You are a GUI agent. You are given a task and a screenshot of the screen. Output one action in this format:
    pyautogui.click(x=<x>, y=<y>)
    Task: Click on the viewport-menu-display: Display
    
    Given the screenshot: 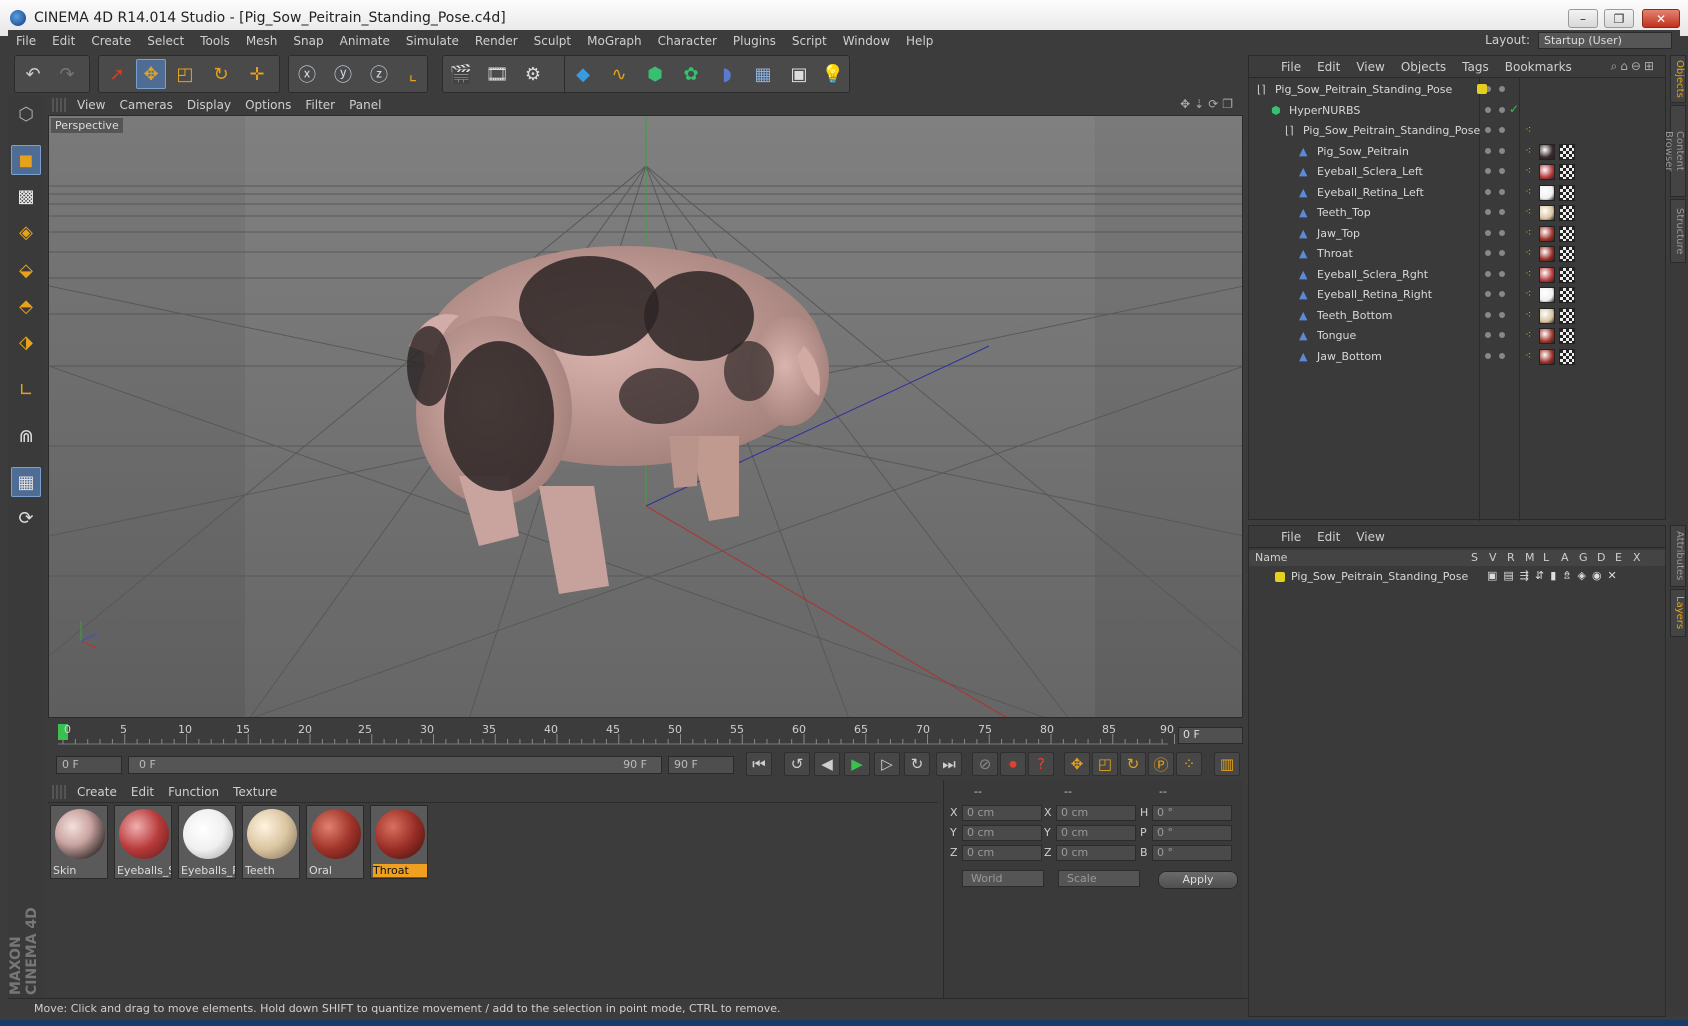 What is the action you would take?
    pyautogui.click(x=209, y=105)
    